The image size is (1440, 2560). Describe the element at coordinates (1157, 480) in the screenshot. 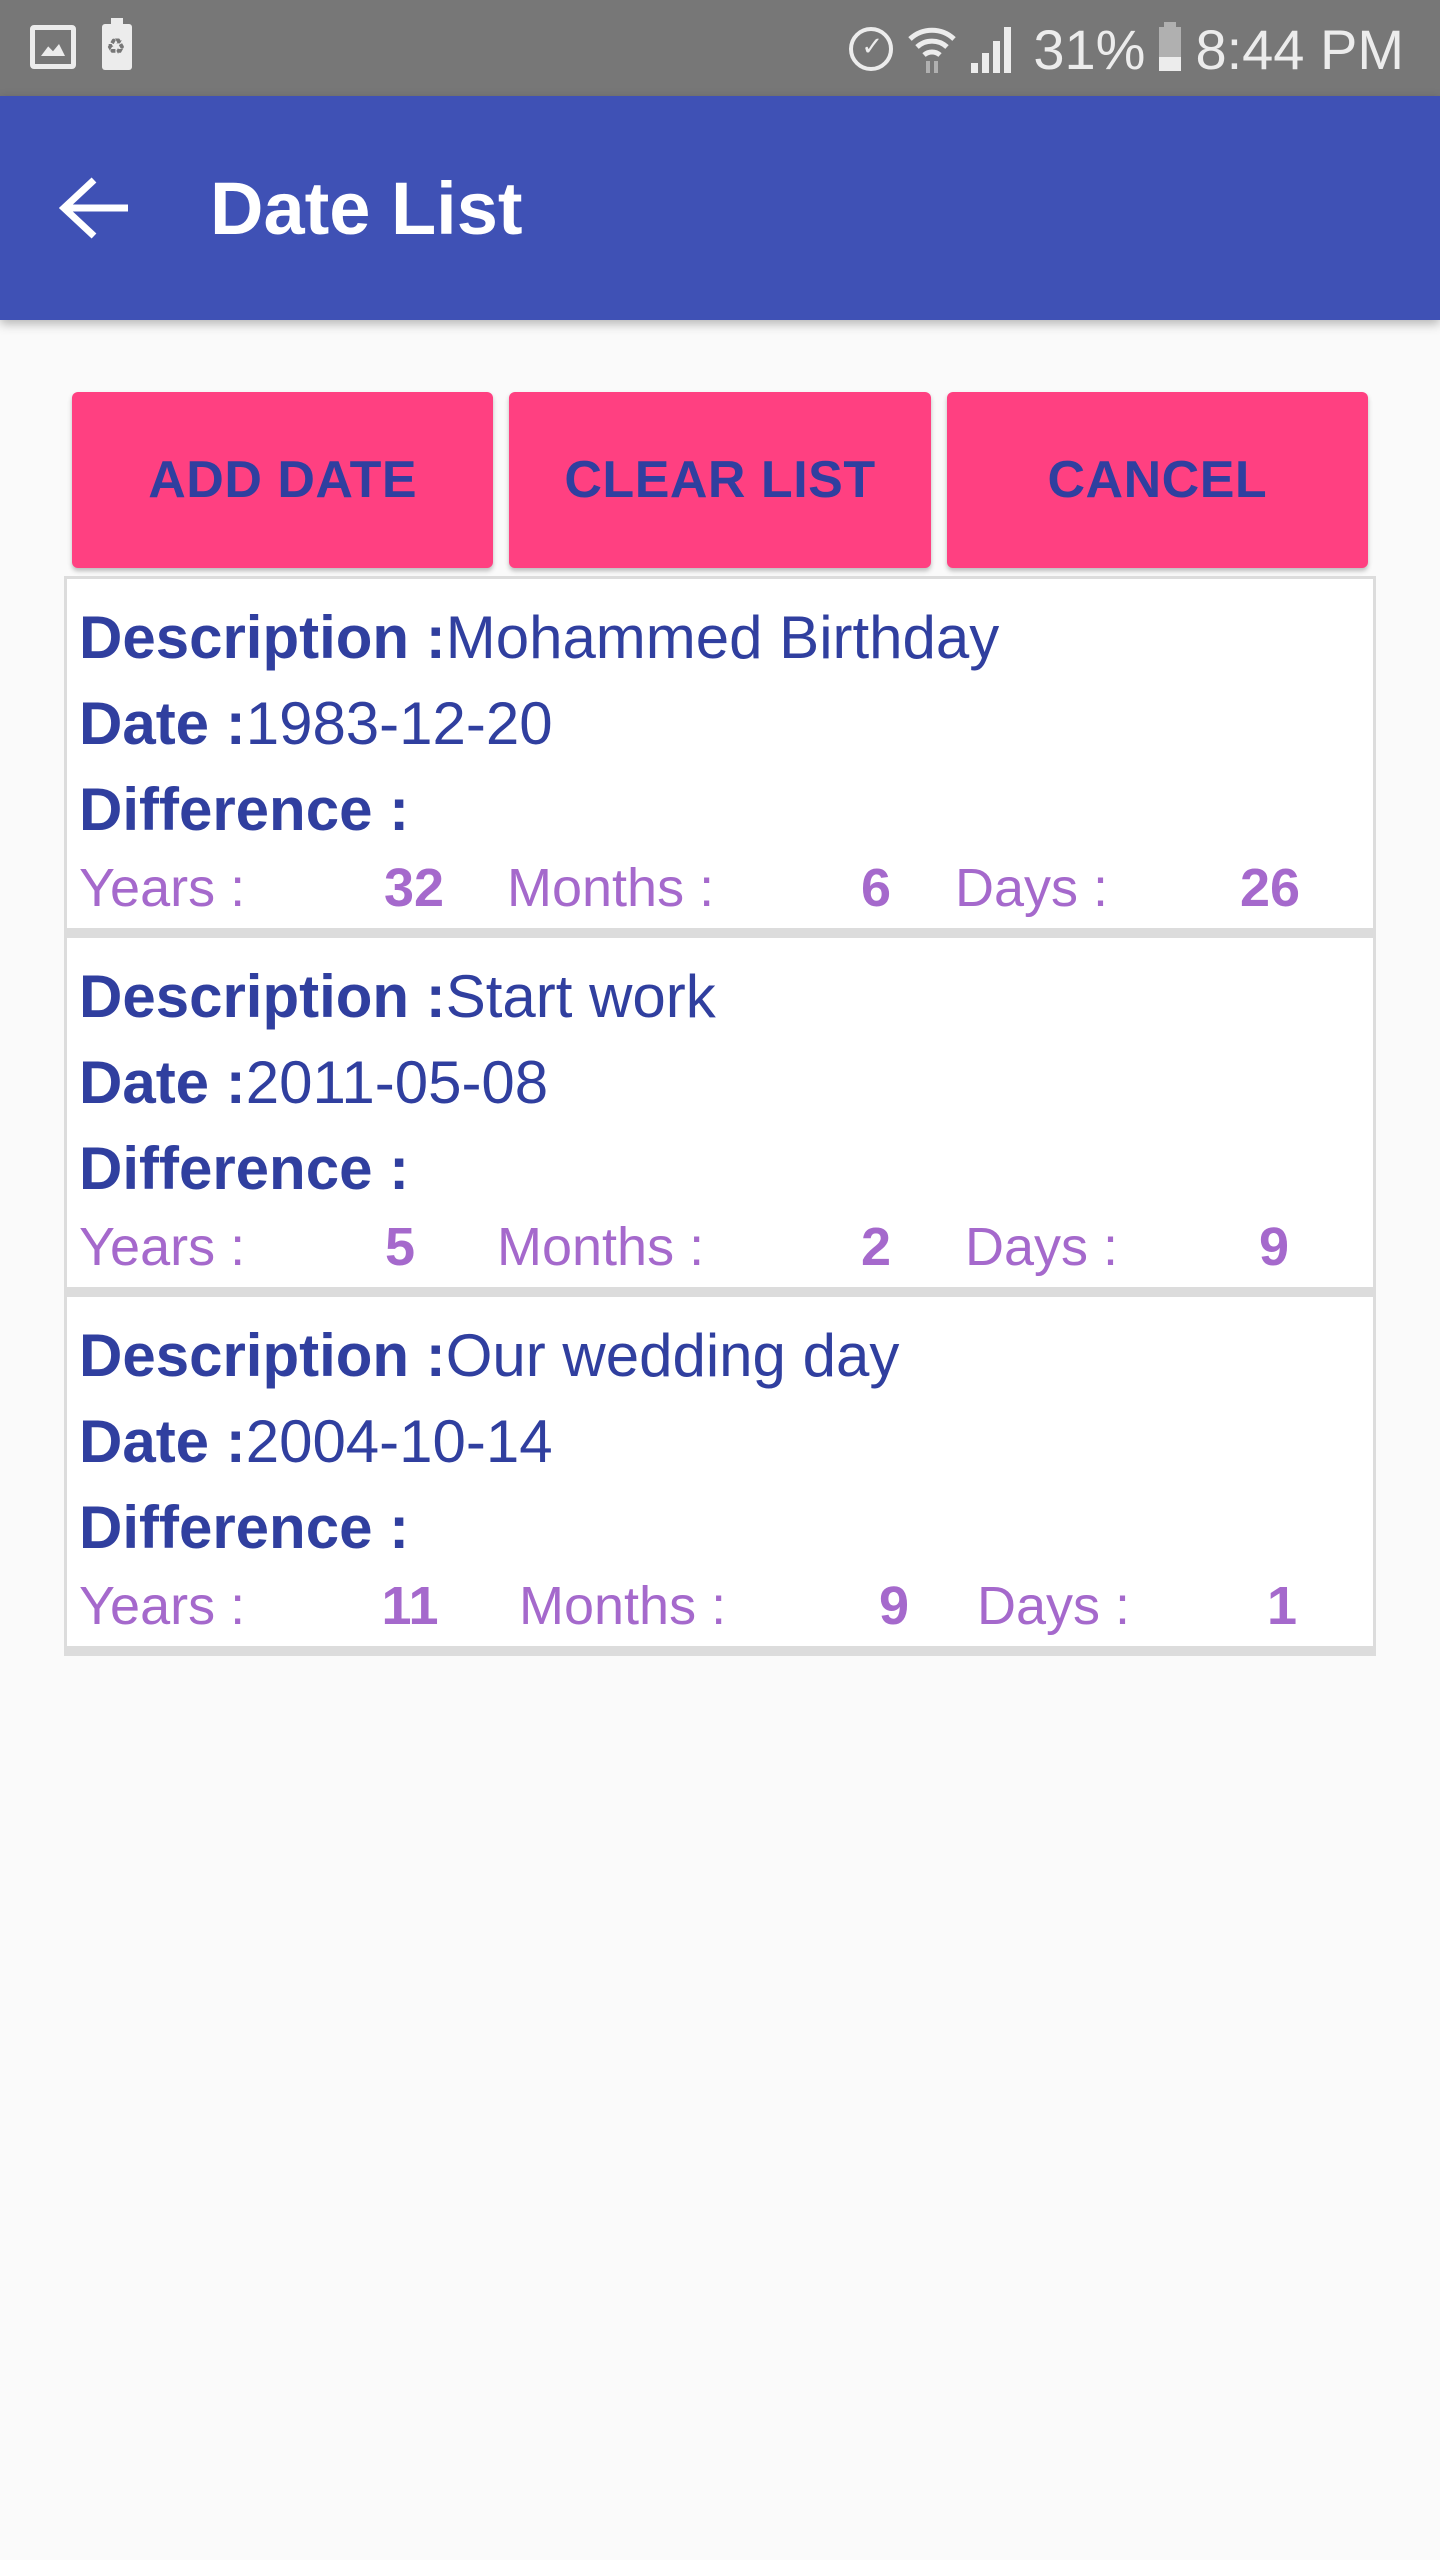

I see `cancel-button: CANCEL` at that location.